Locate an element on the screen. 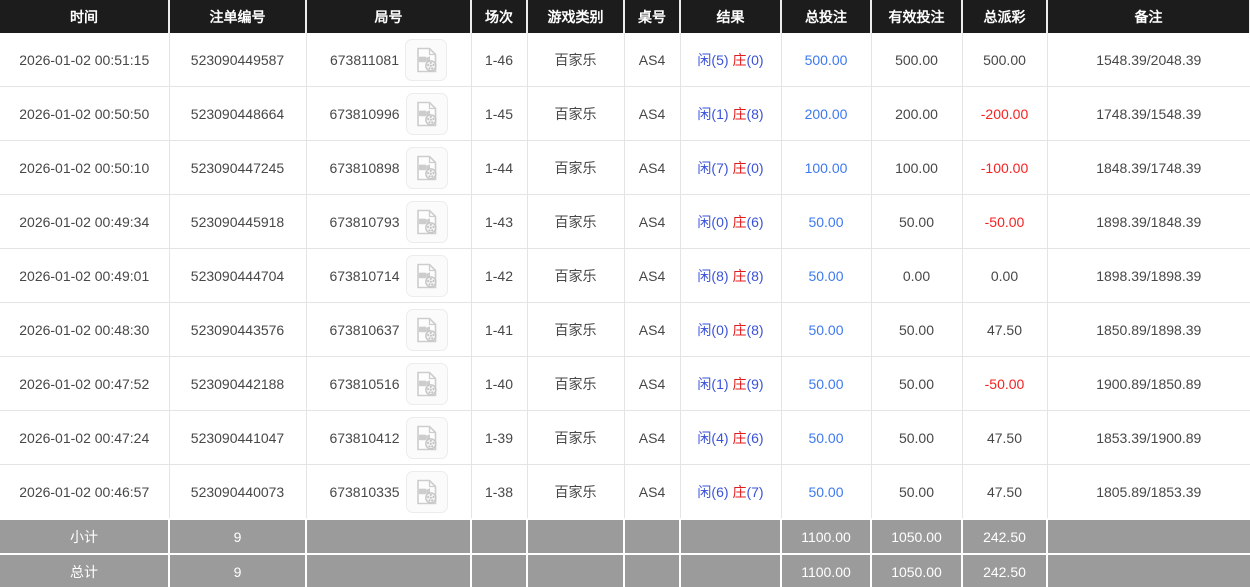 This screenshot has height=587, width=1250. footer-session is located at coordinates (499, 570).